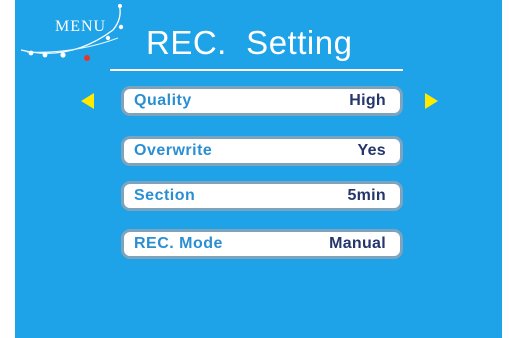 Image resolution: width=509 pixels, height=338 pixels. Describe the element at coordinates (173, 150) in the screenshot. I see `setting-label: Overwrite` at that location.